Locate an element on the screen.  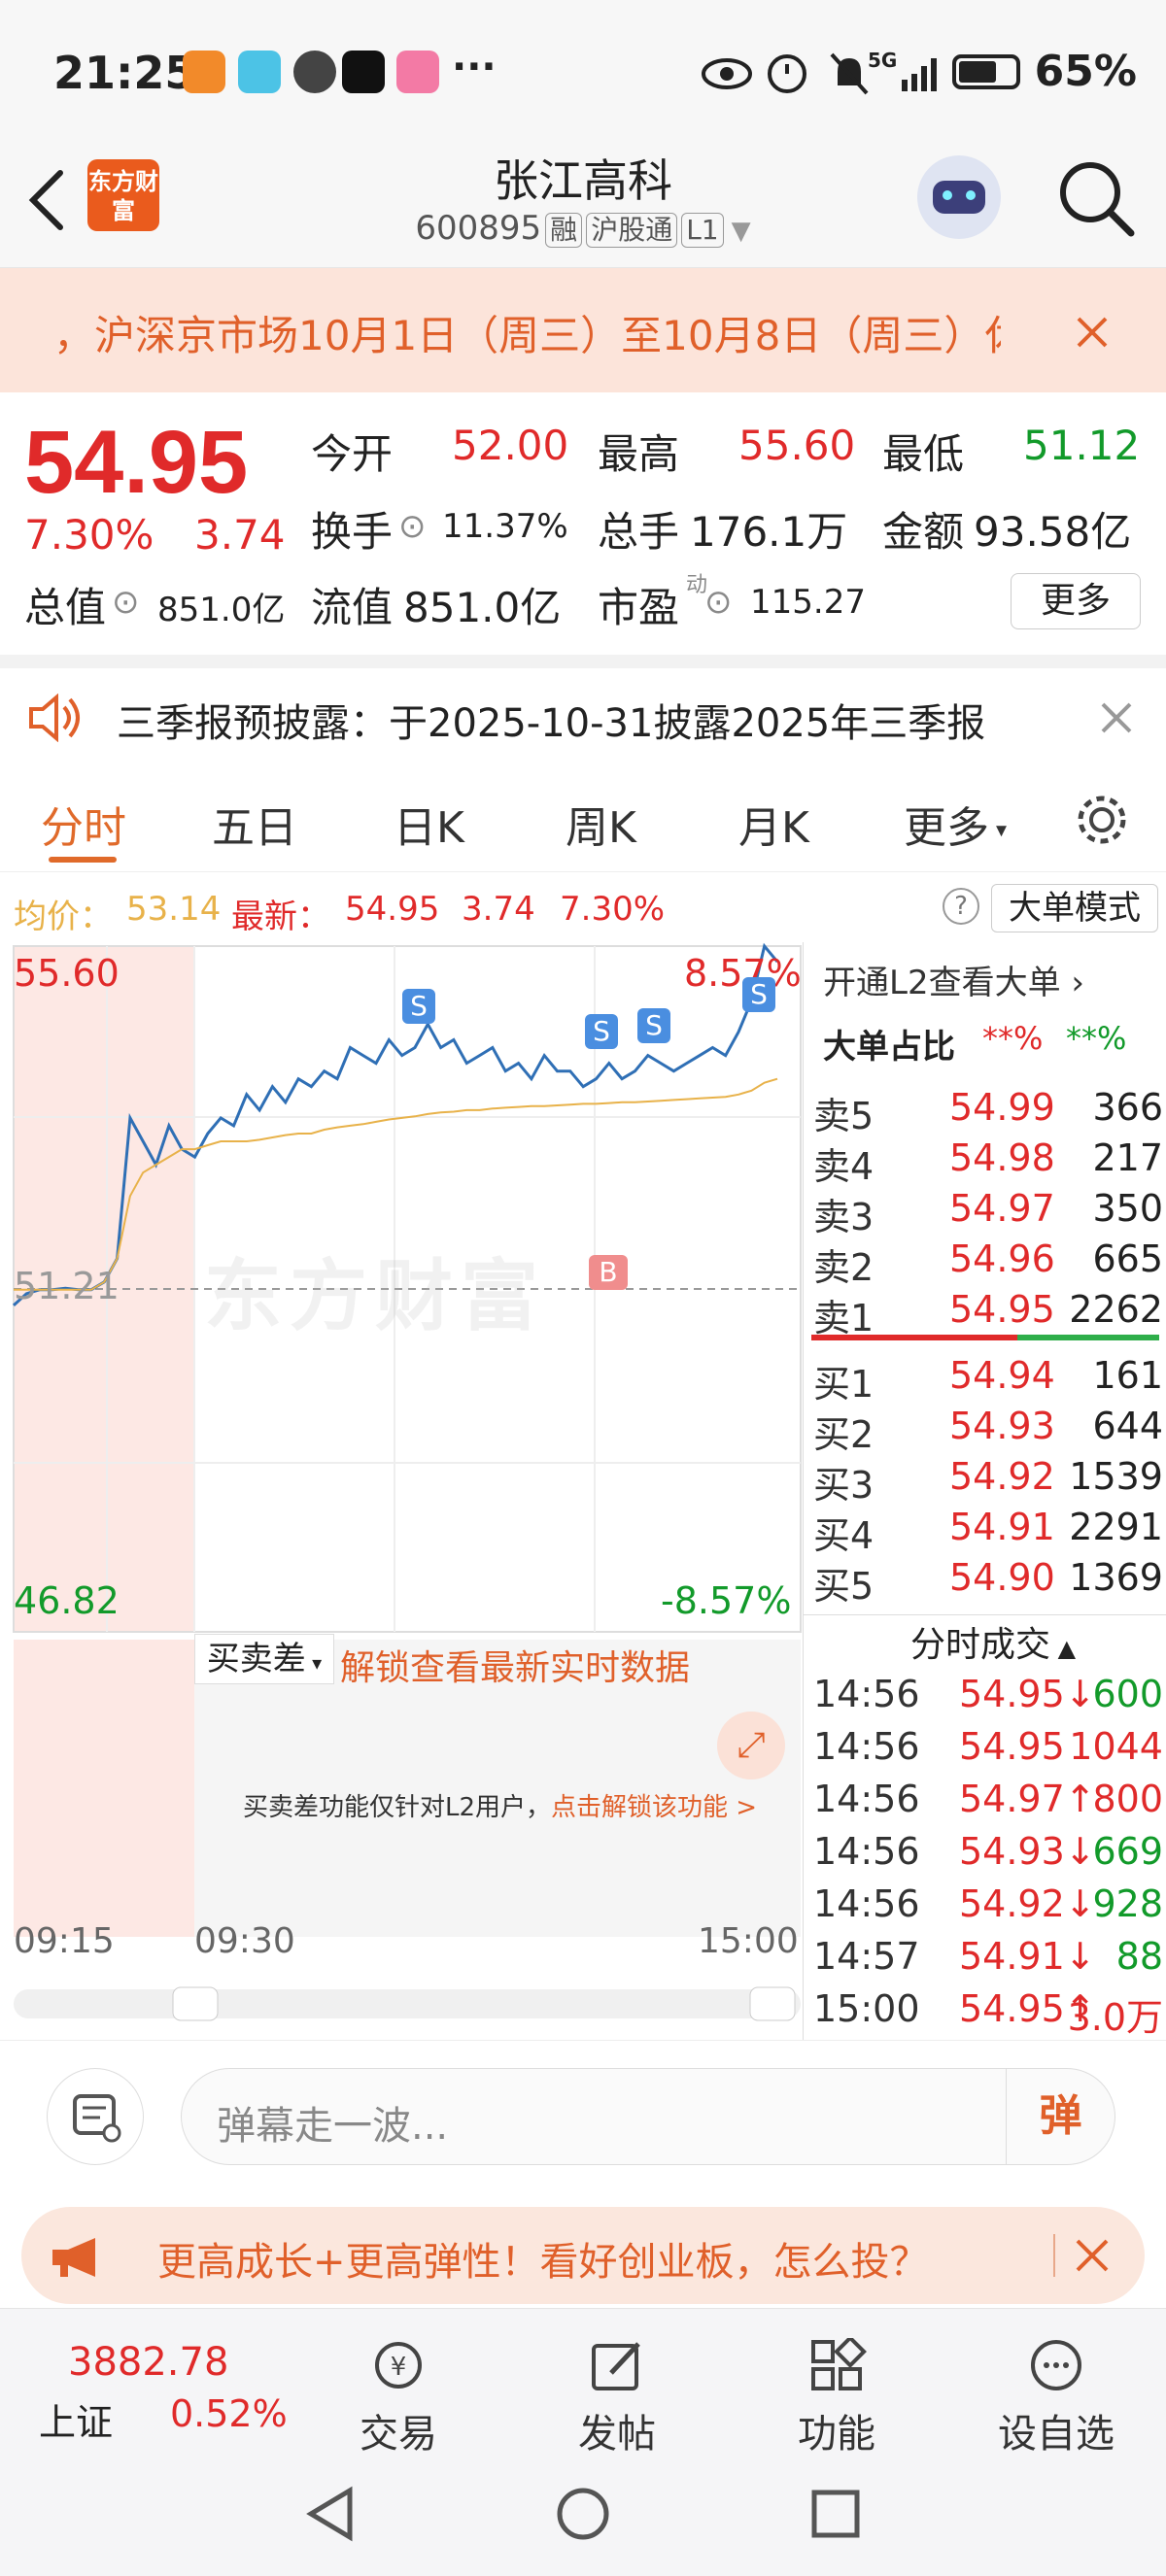
ask-level-label: 卖1 is located at coordinates (843, 1318).